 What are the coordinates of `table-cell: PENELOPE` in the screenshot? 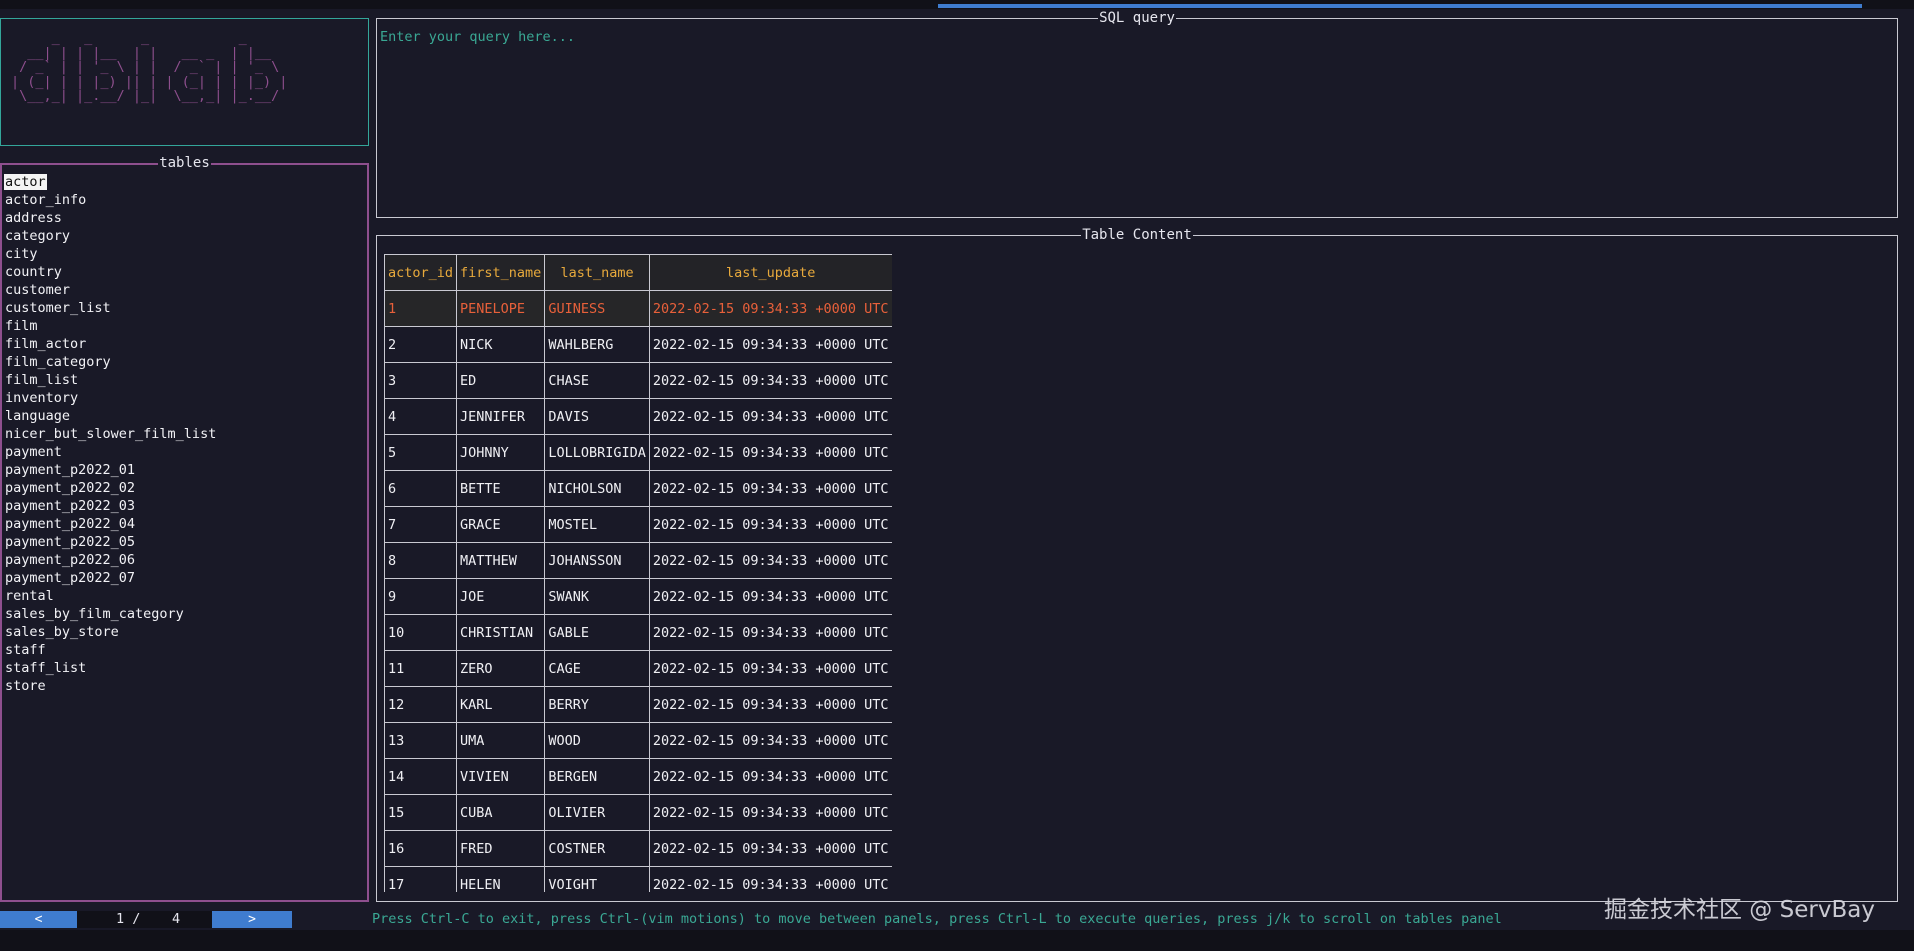 It's located at (501, 308).